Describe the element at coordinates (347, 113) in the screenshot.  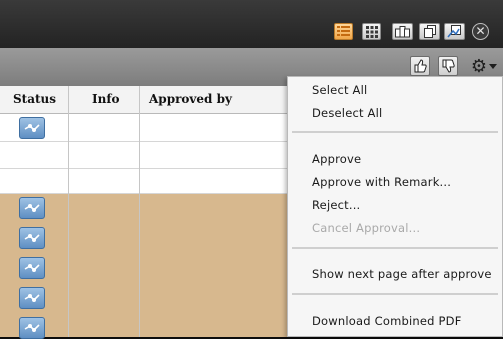
I see `menu-item-deselect-all: Deselect All` at that location.